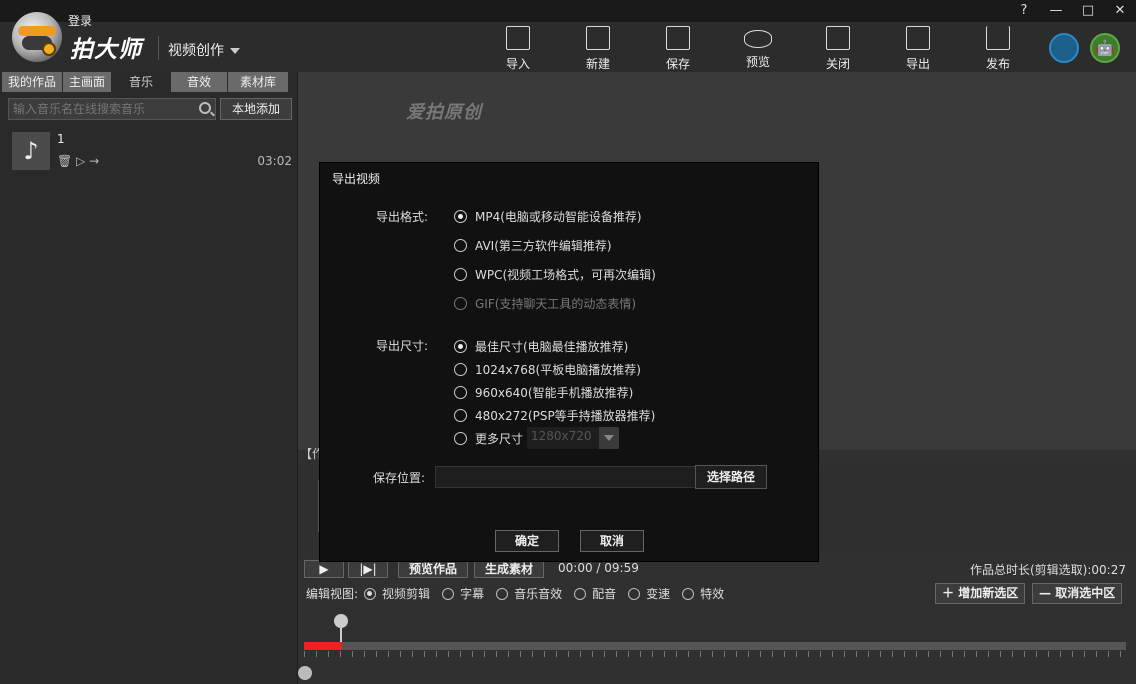 This screenshot has width=1136, height=684. What do you see at coordinates (502, 593) in the screenshot?
I see `radio-music-sfx` at bounding box center [502, 593].